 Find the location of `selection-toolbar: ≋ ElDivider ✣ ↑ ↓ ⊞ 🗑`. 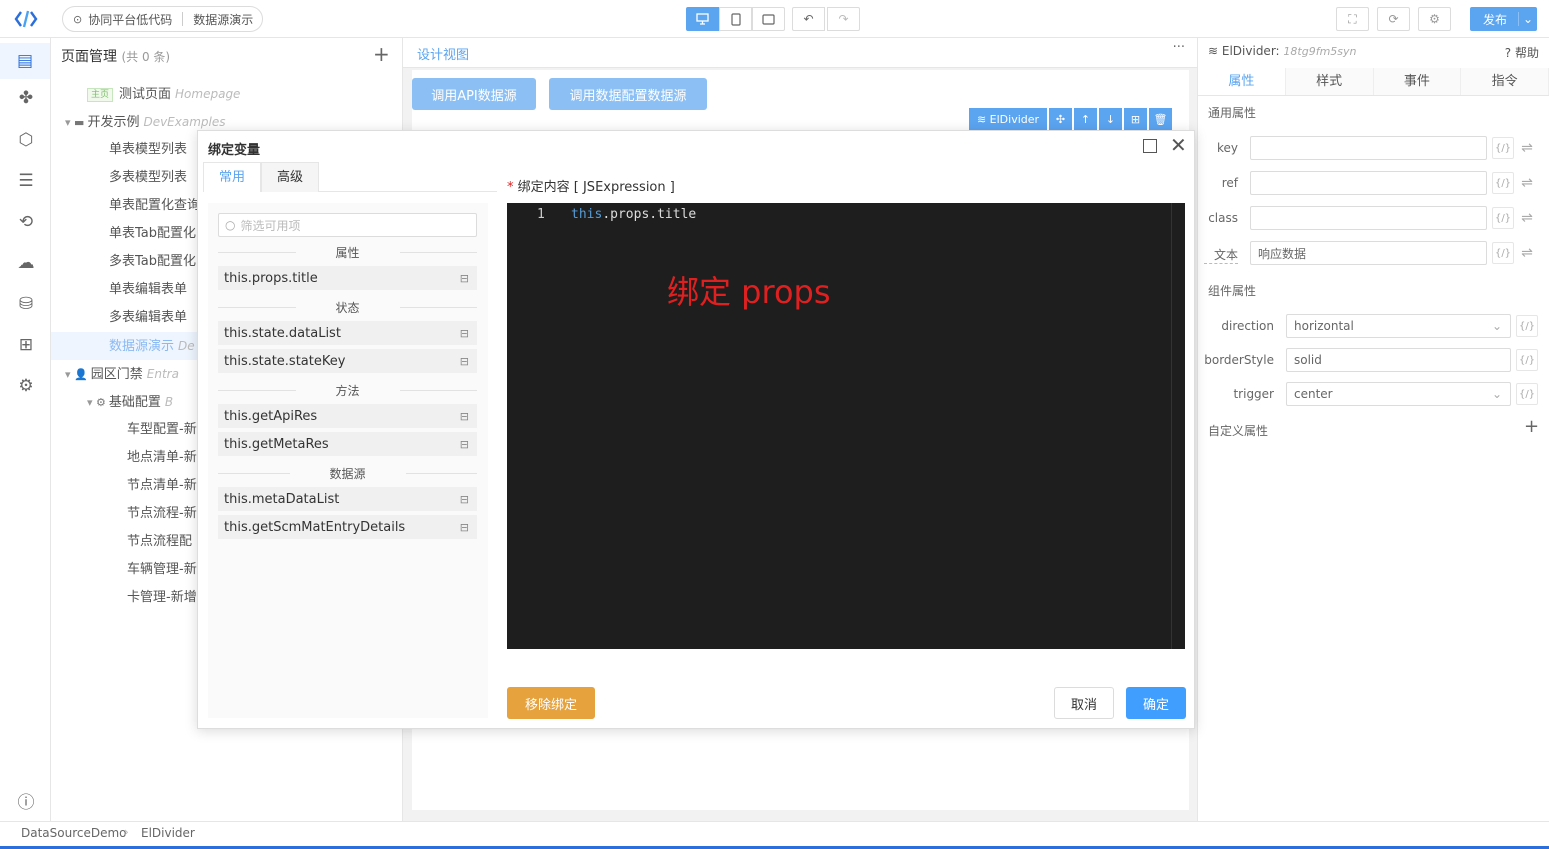

selection-toolbar: ≋ ElDivider ✣ ↑ ↓ ⊞ 🗑 is located at coordinates (1070, 119).